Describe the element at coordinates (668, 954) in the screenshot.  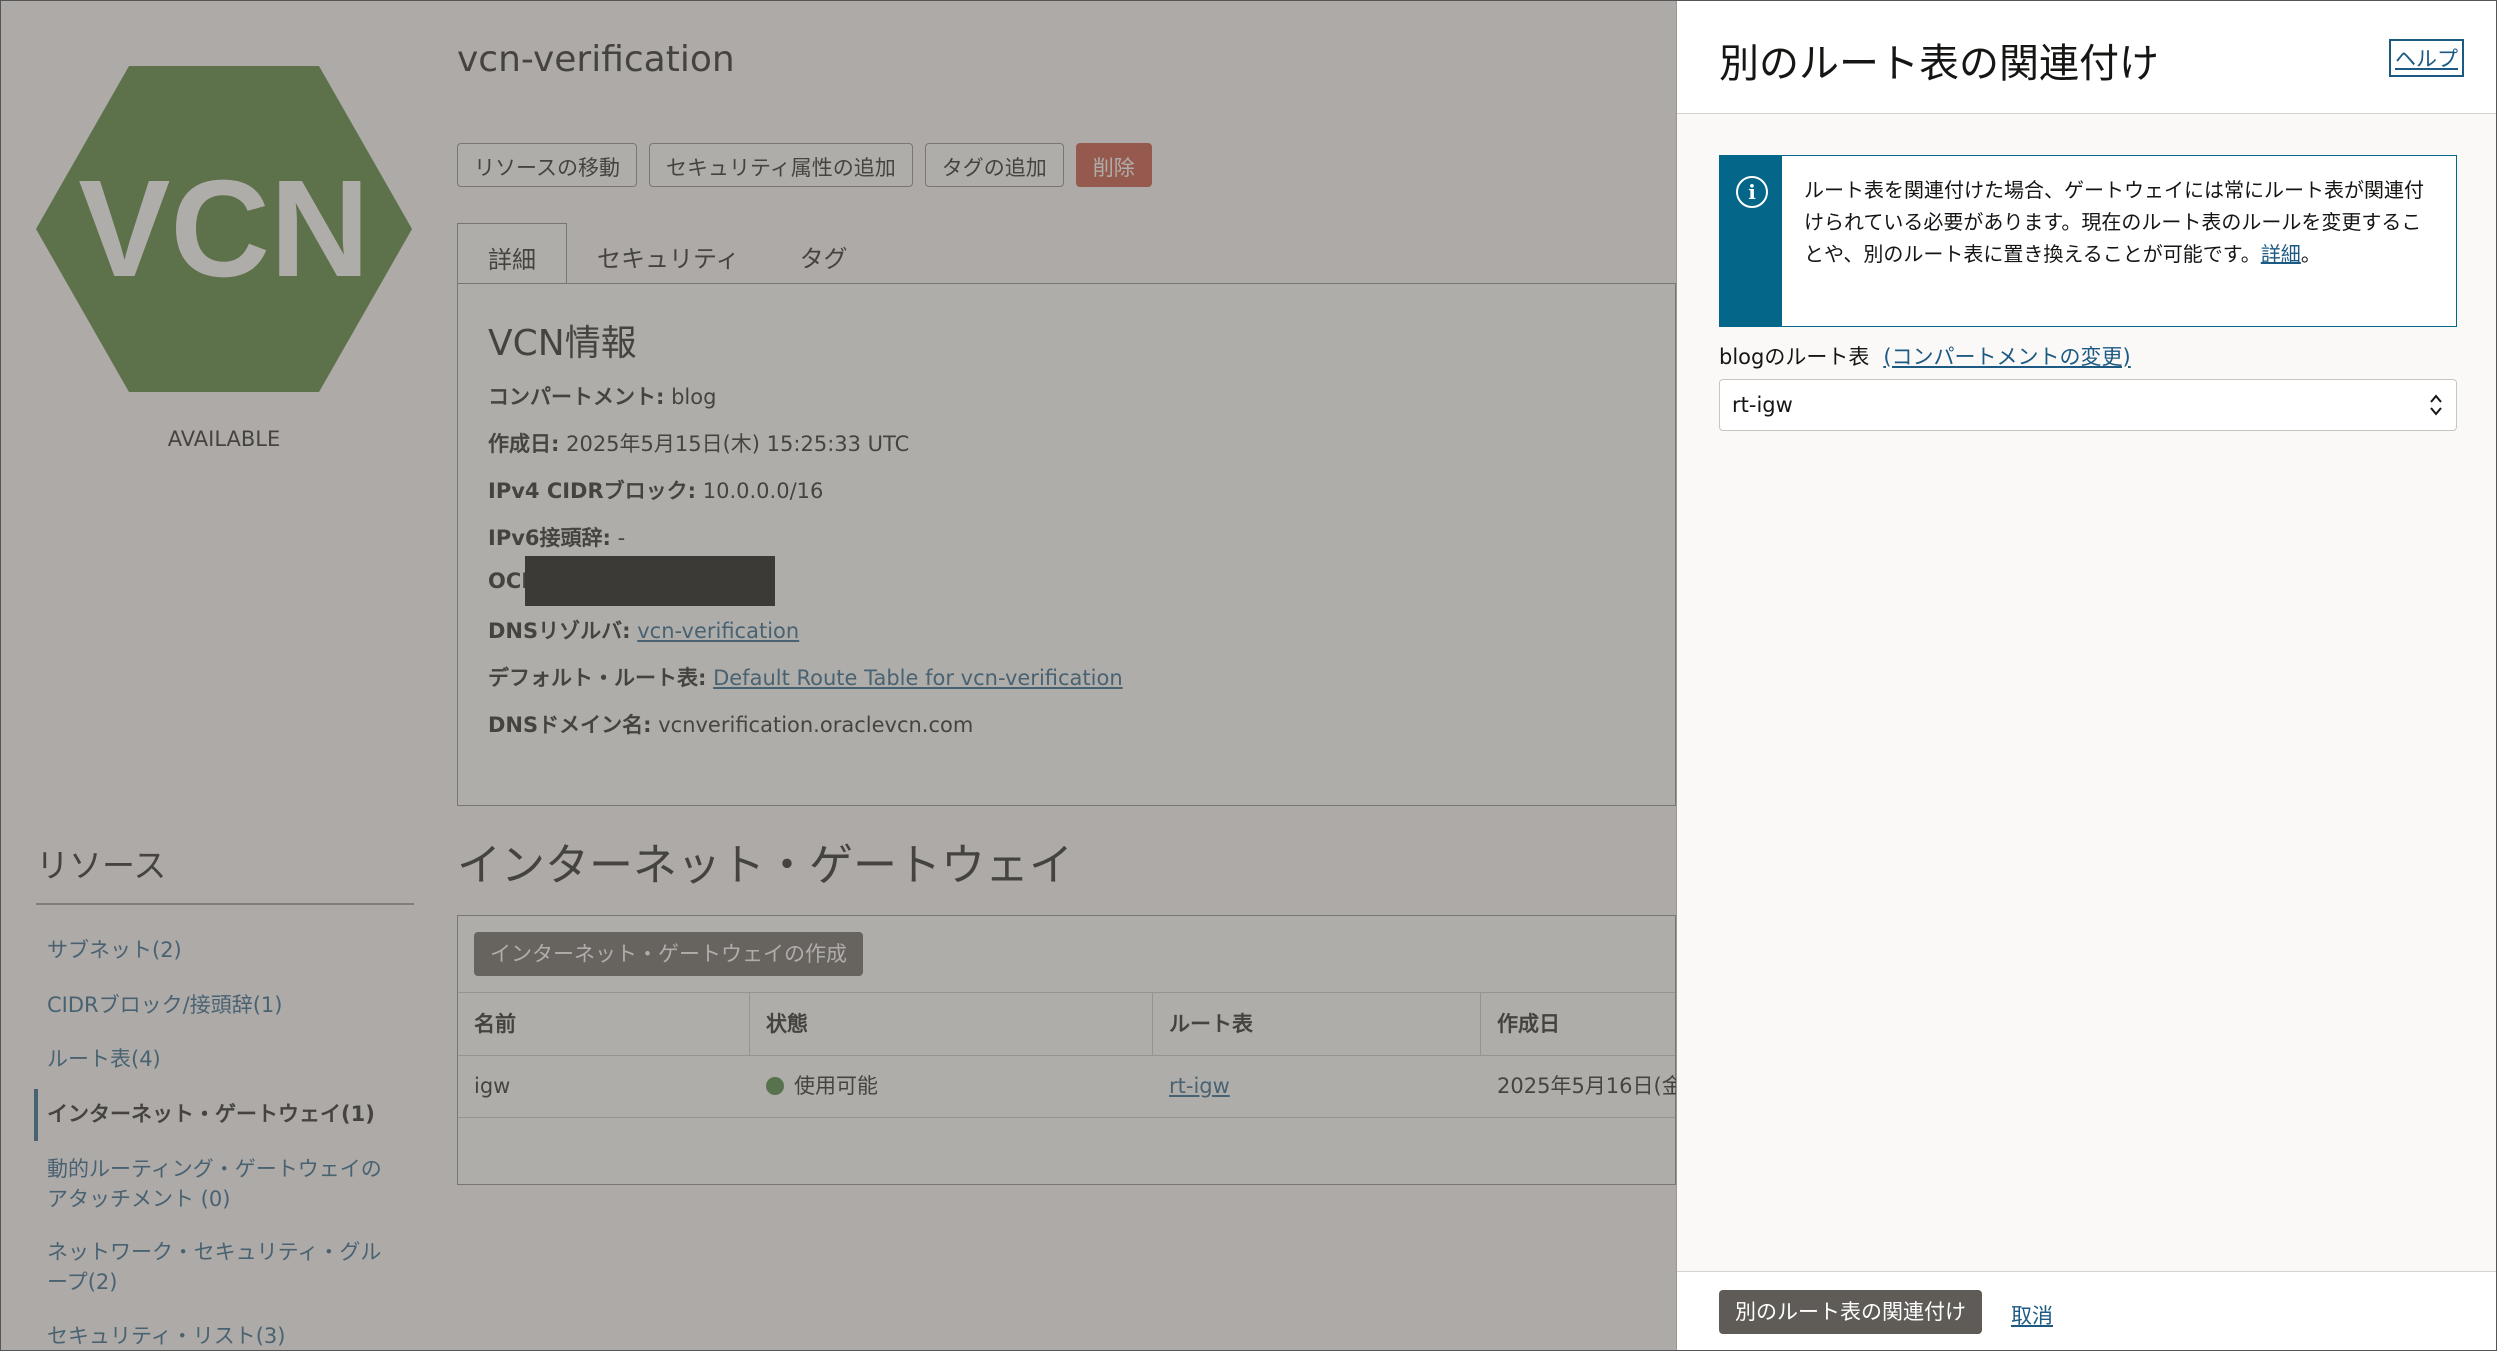
I see `create-internet-gateway-button: インターネット・ゲートウェイの作成` at that location.